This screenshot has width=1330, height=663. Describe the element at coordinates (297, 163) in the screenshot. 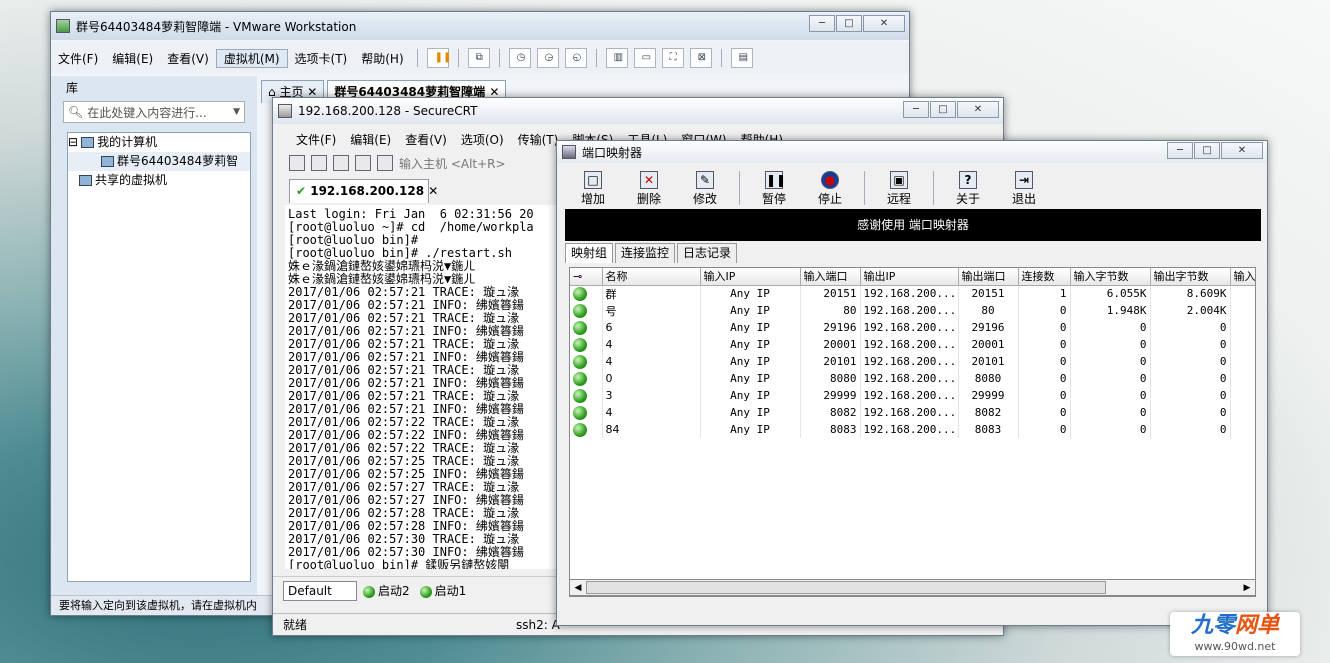

I see `connect-icon` at that location.